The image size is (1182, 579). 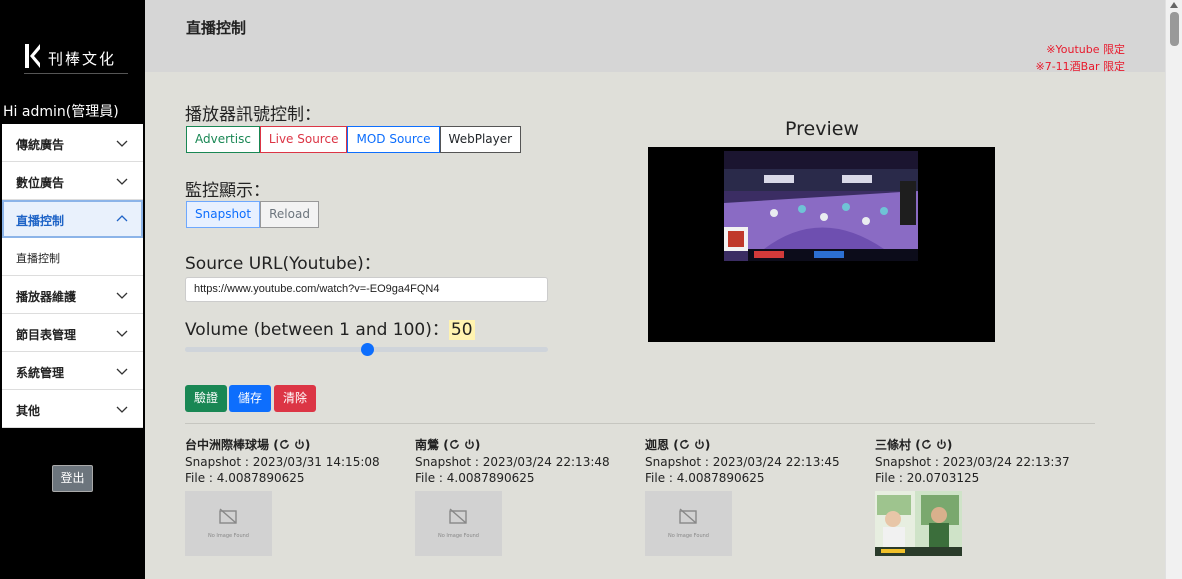 What do you see at coordinates (893, 445) in the screenshot?
I see `device-name: 三條村` at bounding box center [893, 445].